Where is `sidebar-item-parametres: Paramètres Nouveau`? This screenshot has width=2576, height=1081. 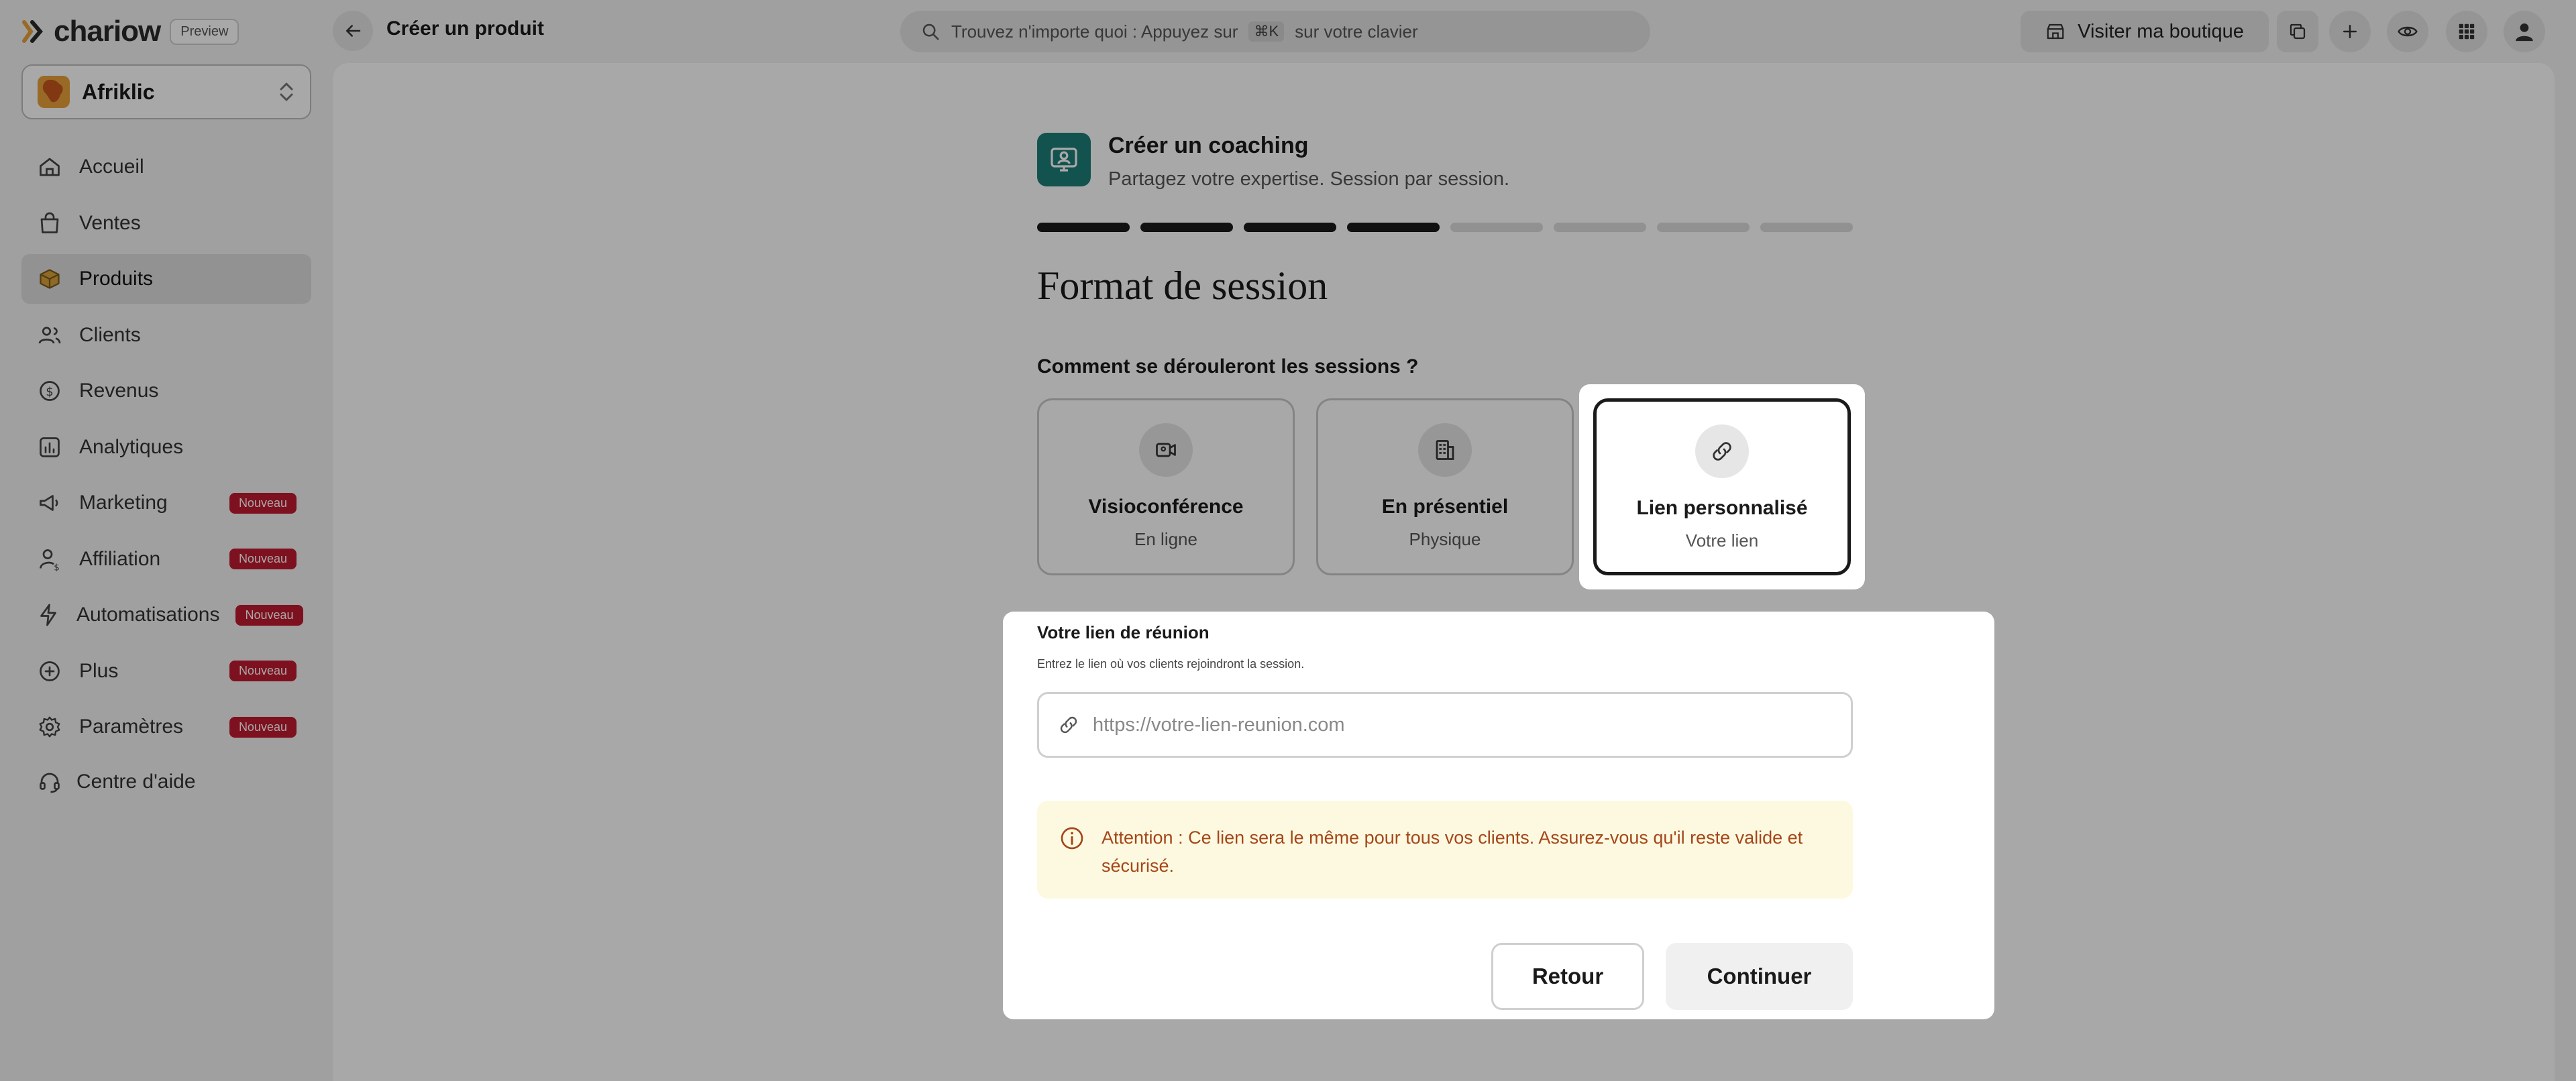
sidebar-item-parametres: Paramètres Nouveau is located at coordinates (166, 727).